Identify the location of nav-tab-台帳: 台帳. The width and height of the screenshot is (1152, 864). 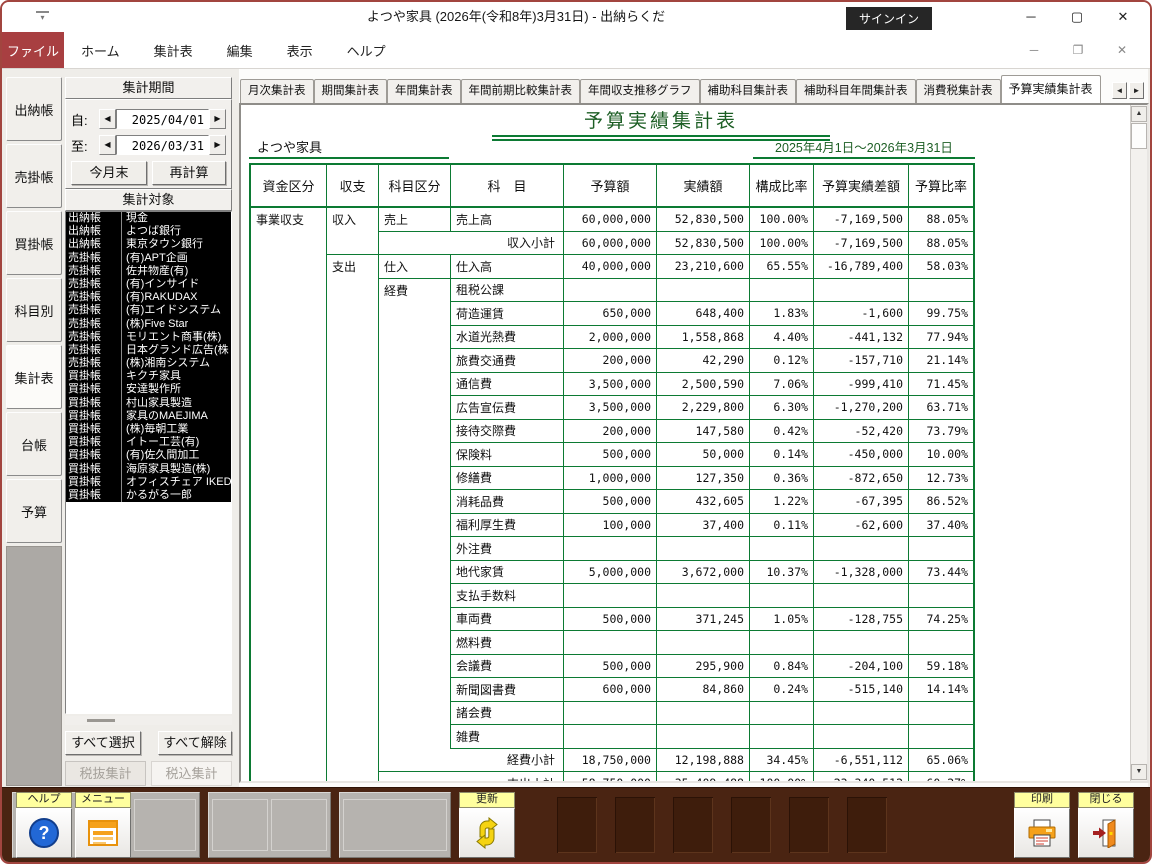
(34, 444).